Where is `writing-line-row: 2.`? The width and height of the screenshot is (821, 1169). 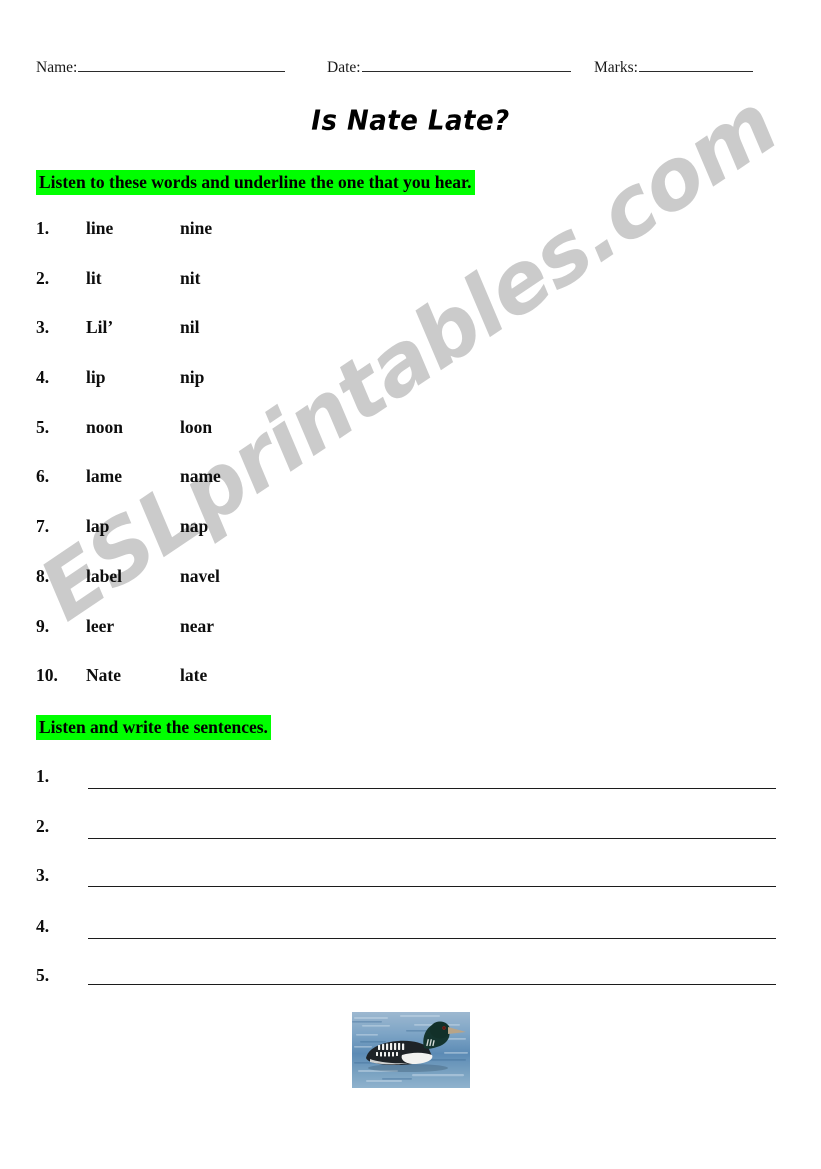 writing-line-row: 2. is located at coordinates (408, 831).